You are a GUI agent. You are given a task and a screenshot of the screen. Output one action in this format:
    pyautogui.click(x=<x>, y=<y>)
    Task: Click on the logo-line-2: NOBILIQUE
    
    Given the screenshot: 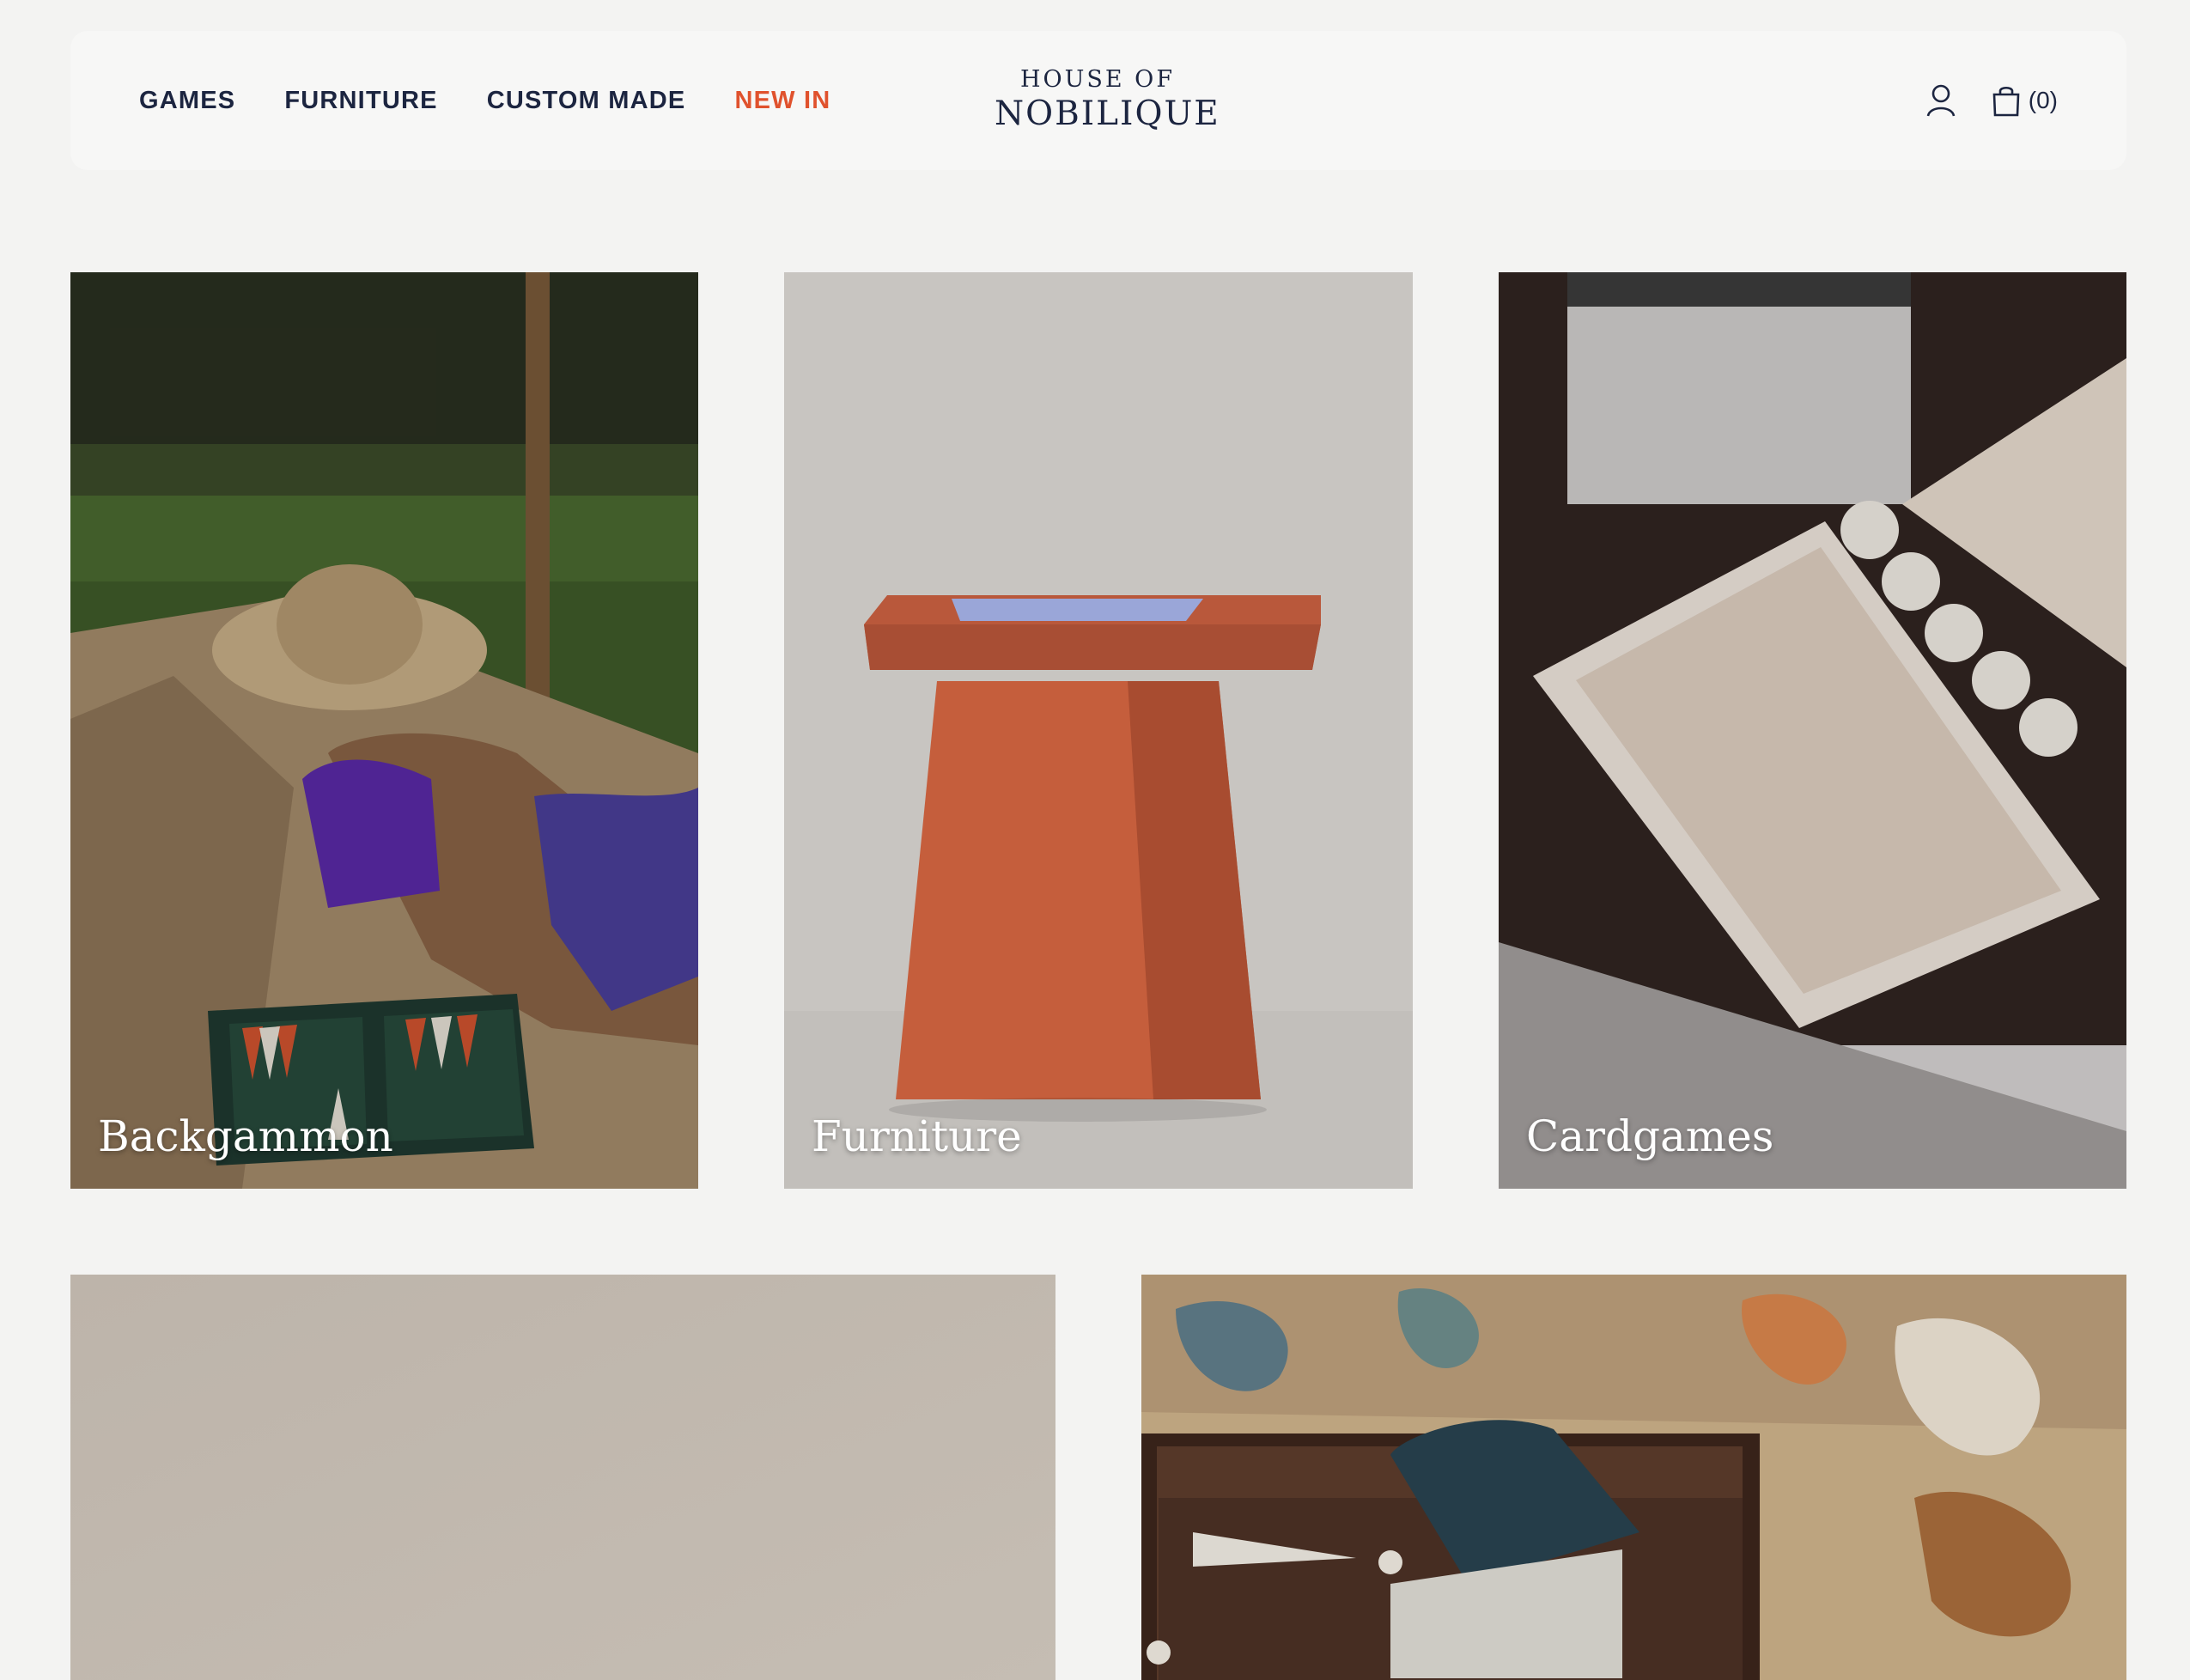 What is the action you would take?
    pyautogui.click(x=1107, y=113)
    